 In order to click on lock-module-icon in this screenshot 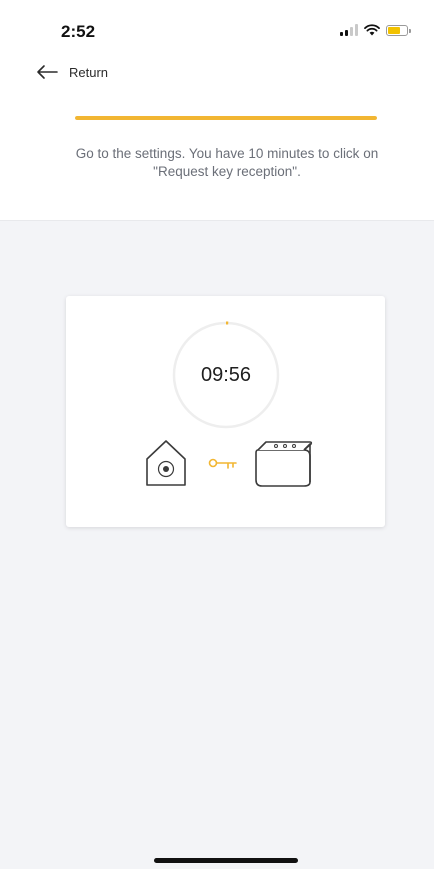, I will do `click(284, 464)`.